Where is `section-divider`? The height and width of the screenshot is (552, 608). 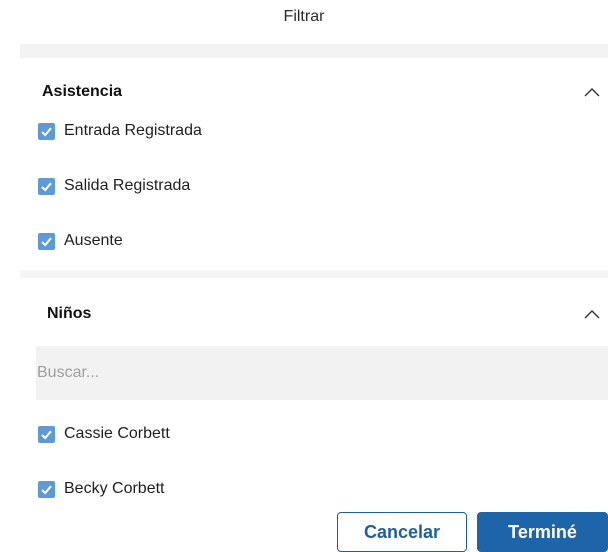
section-divider is located at coordinates (314, 274).